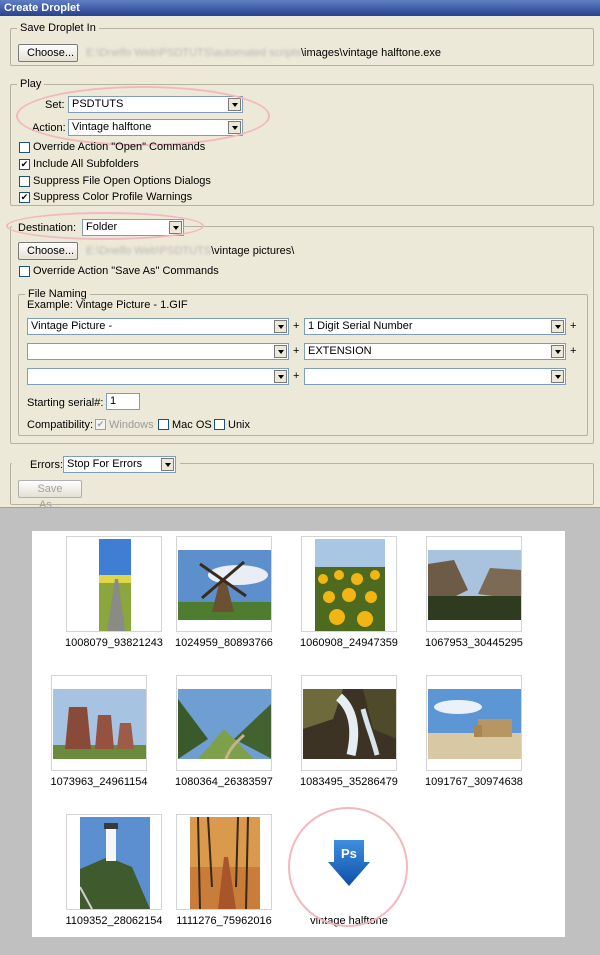  What do you see at coordinates (158, 376) in the screenshot?
I see `naming-field-3-left` at bounding box center [158, 376].